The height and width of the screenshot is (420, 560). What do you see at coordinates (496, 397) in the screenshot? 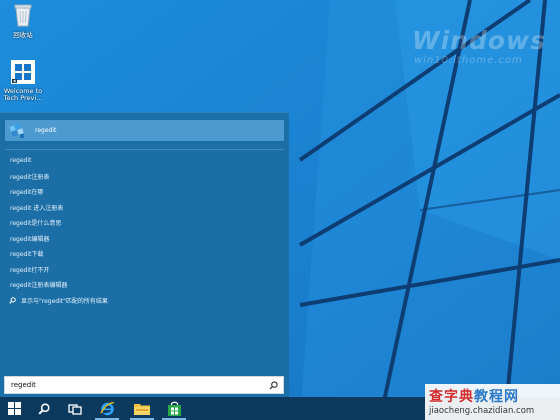
I see `site-brand-blue: 教程网` at bounding box center [496, 397].